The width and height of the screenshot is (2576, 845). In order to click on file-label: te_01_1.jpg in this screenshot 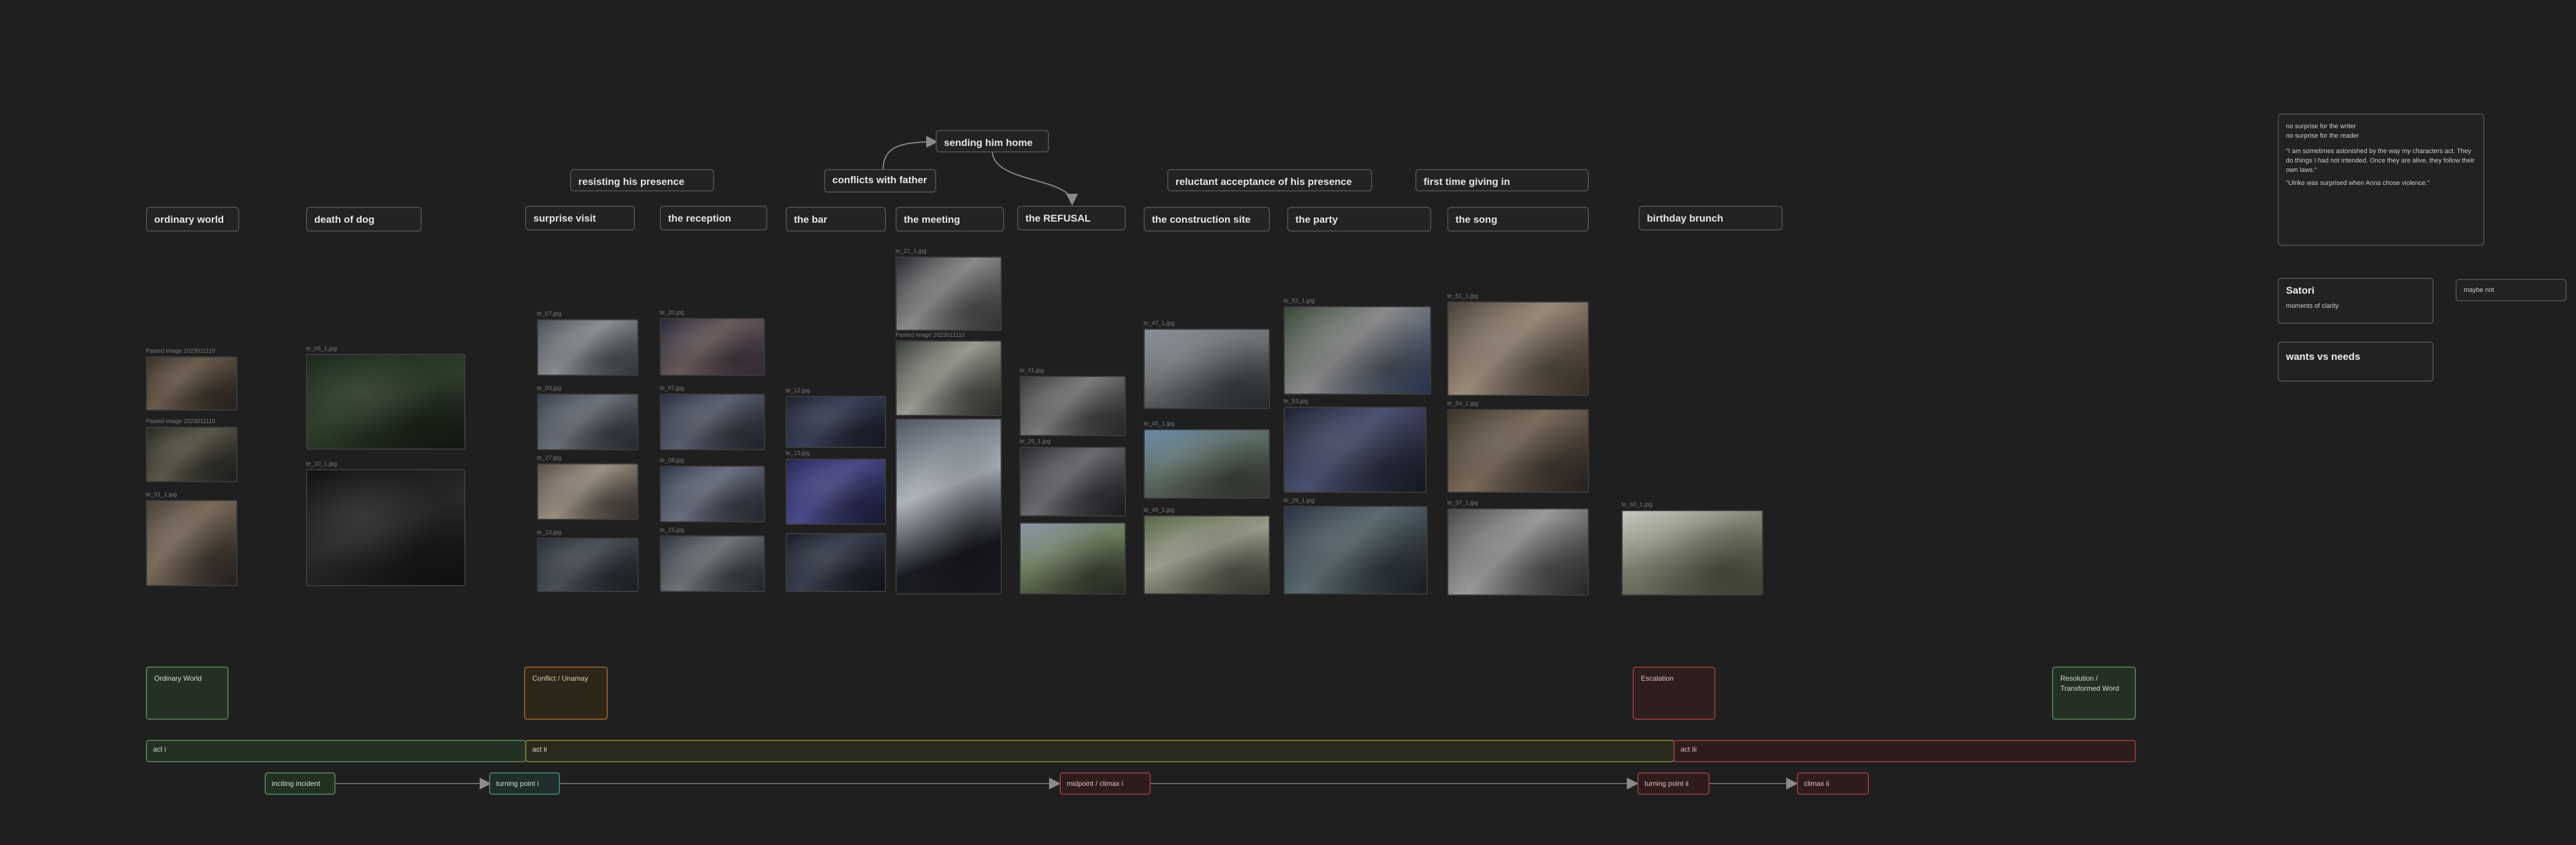, I will do `click(161, 495)`.